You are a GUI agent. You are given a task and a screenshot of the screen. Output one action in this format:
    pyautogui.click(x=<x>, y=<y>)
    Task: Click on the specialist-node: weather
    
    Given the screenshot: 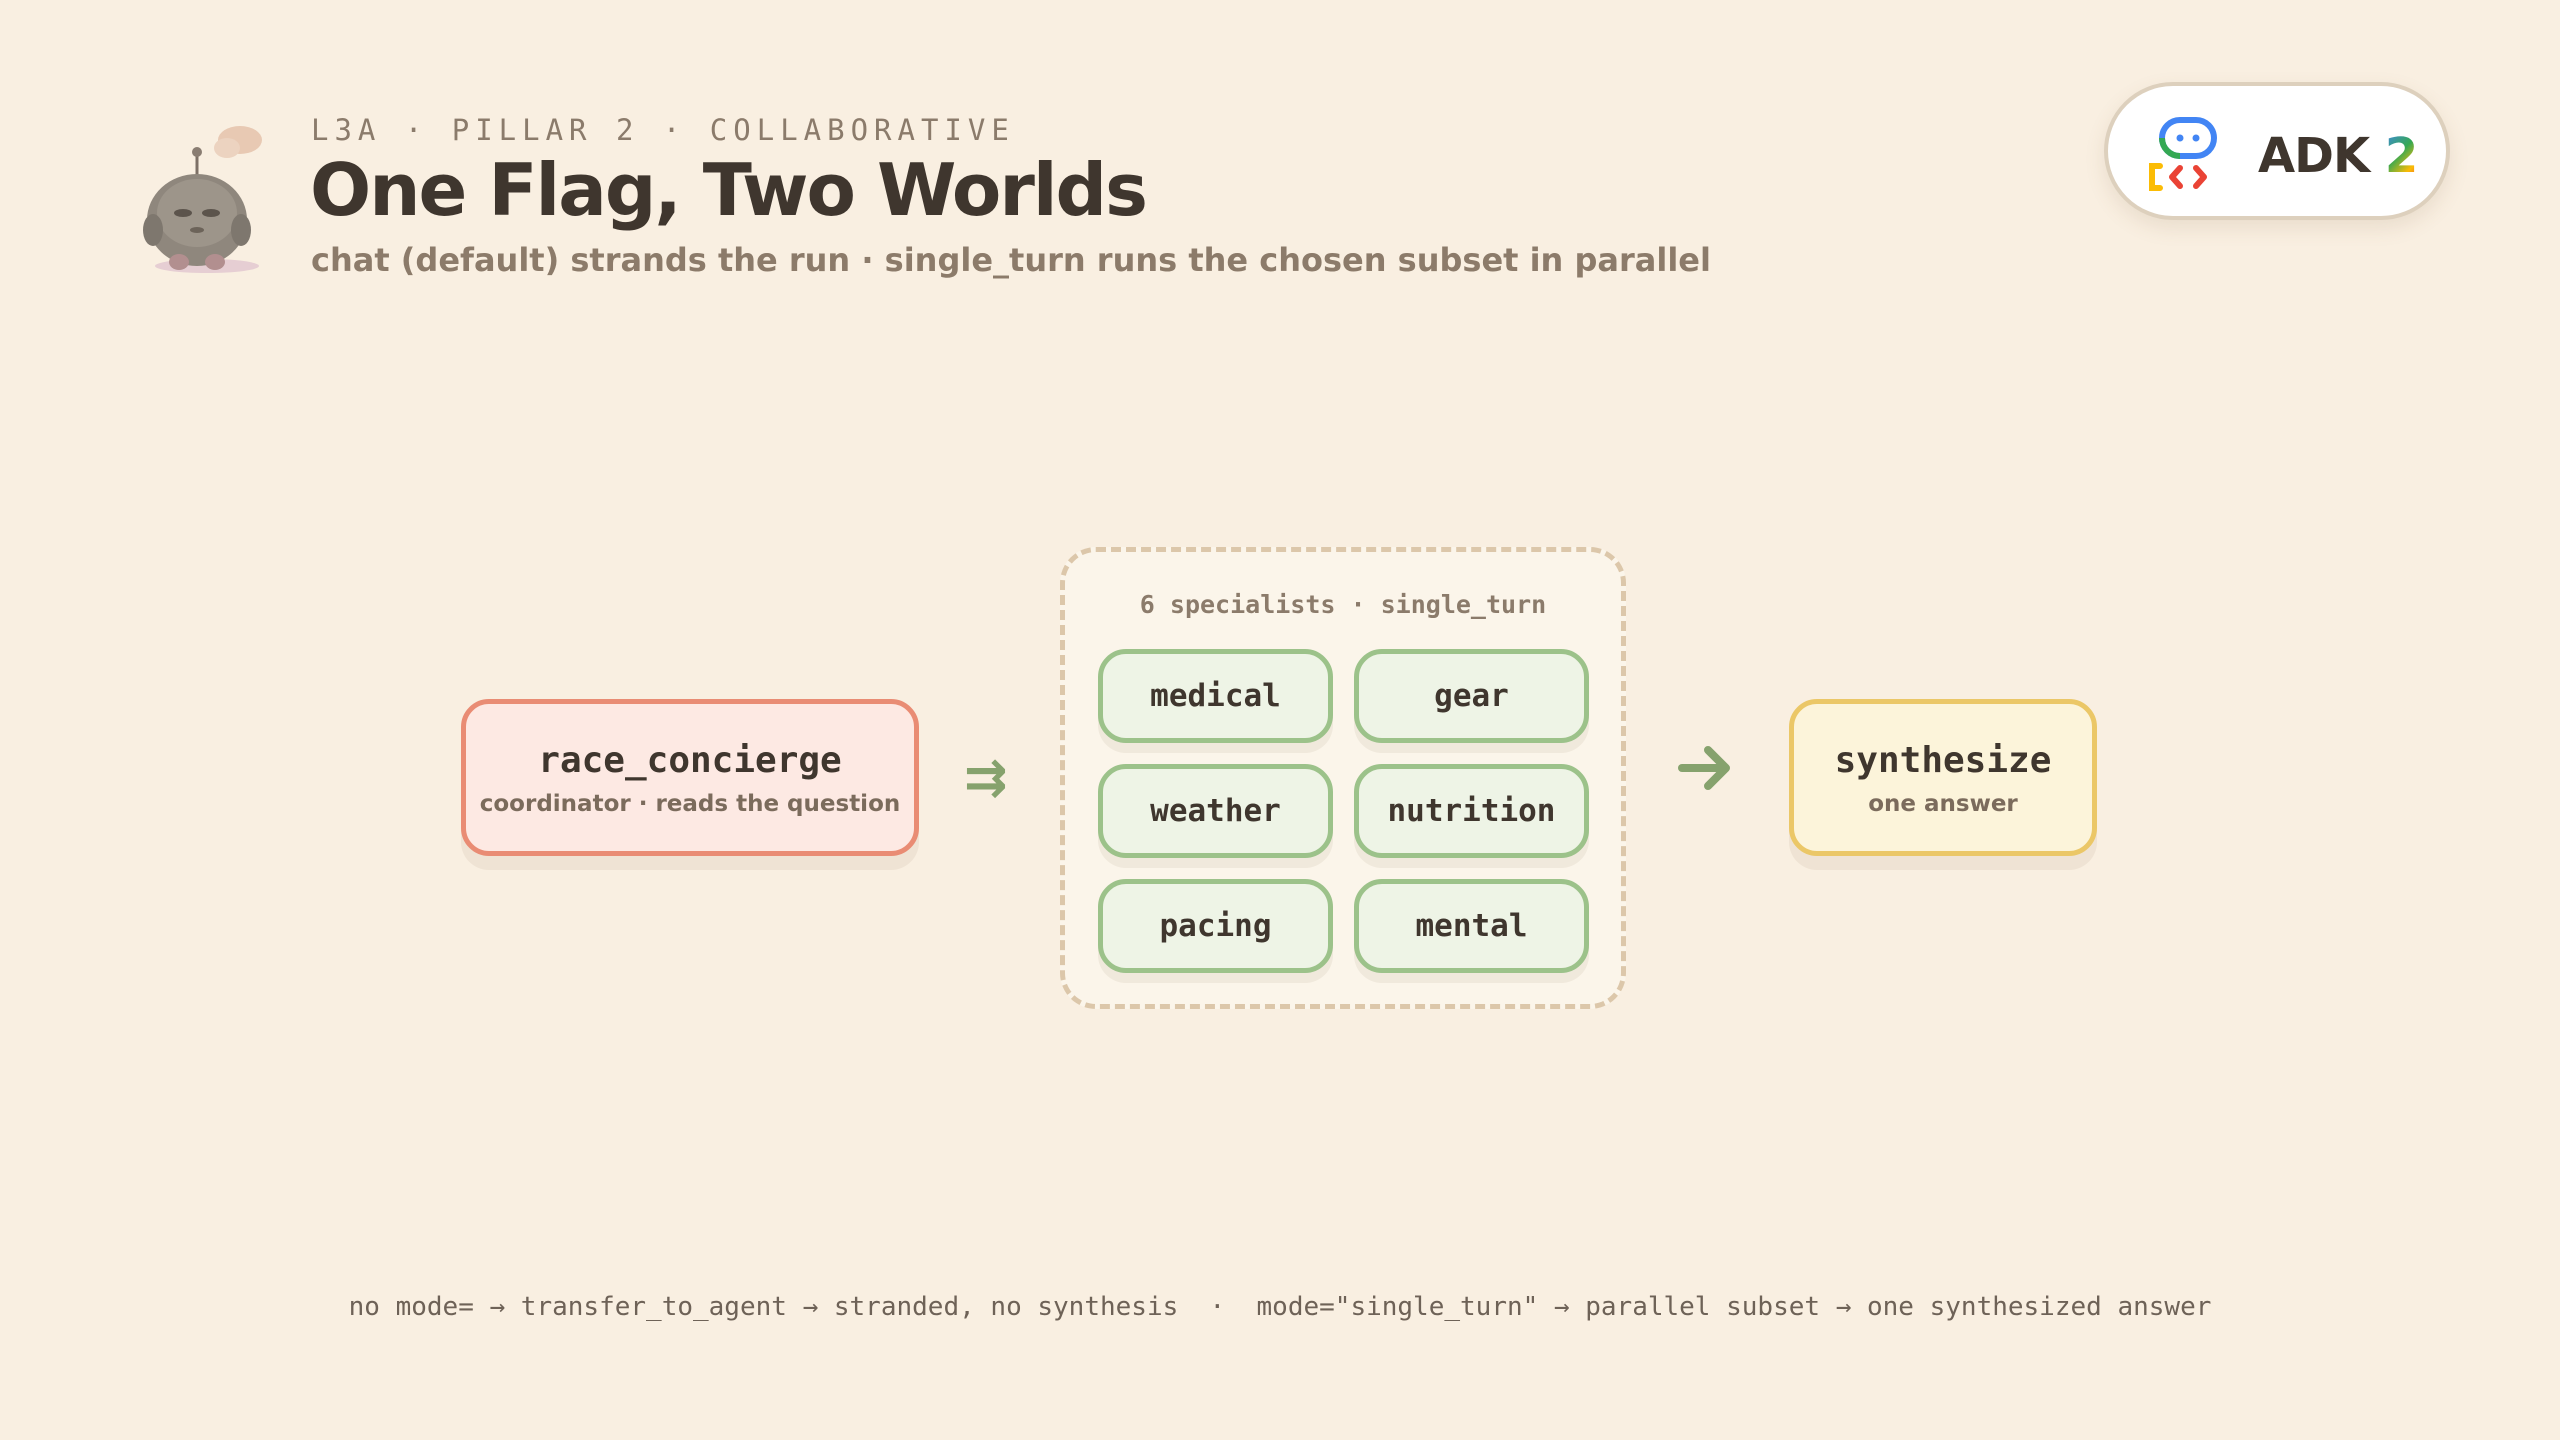 What is the action you would take?
    pyautogui.click(x=1215, y=811)
    